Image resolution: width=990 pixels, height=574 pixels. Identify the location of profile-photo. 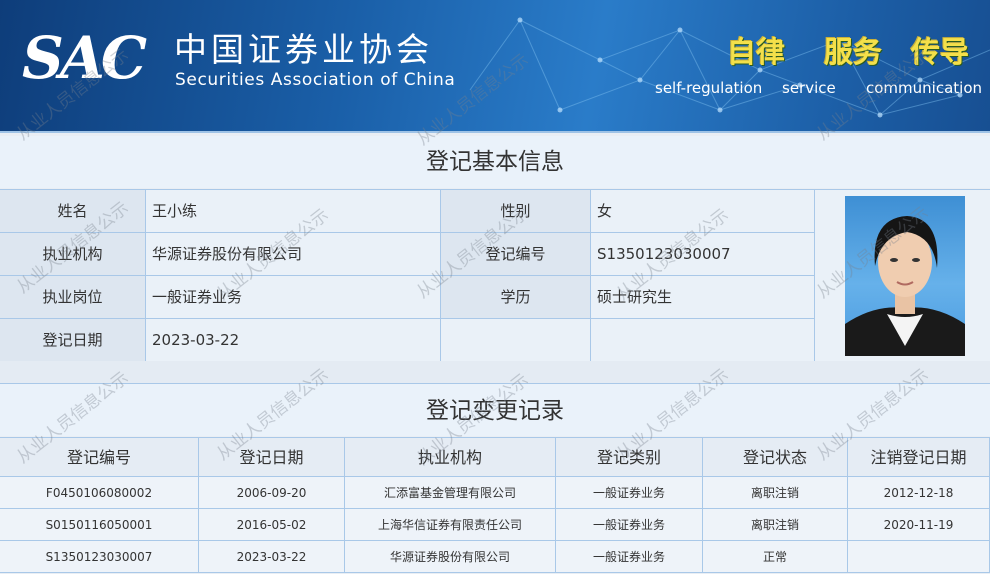
(905, 276).